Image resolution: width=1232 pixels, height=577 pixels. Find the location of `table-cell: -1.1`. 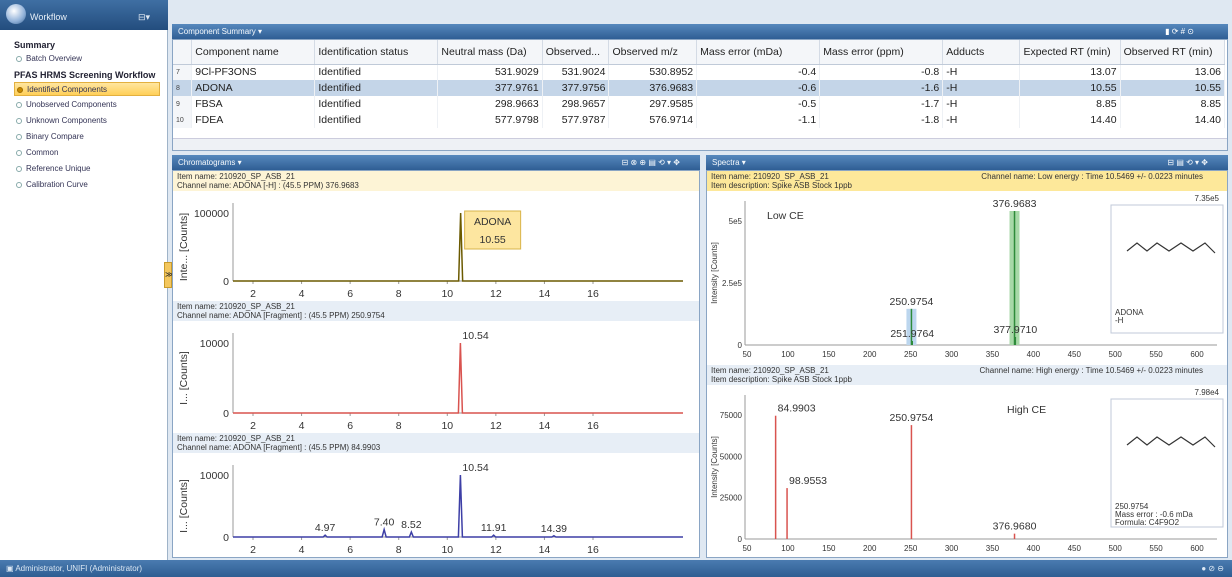

table-cell: -1.1 is located at coordinates (758, 120).